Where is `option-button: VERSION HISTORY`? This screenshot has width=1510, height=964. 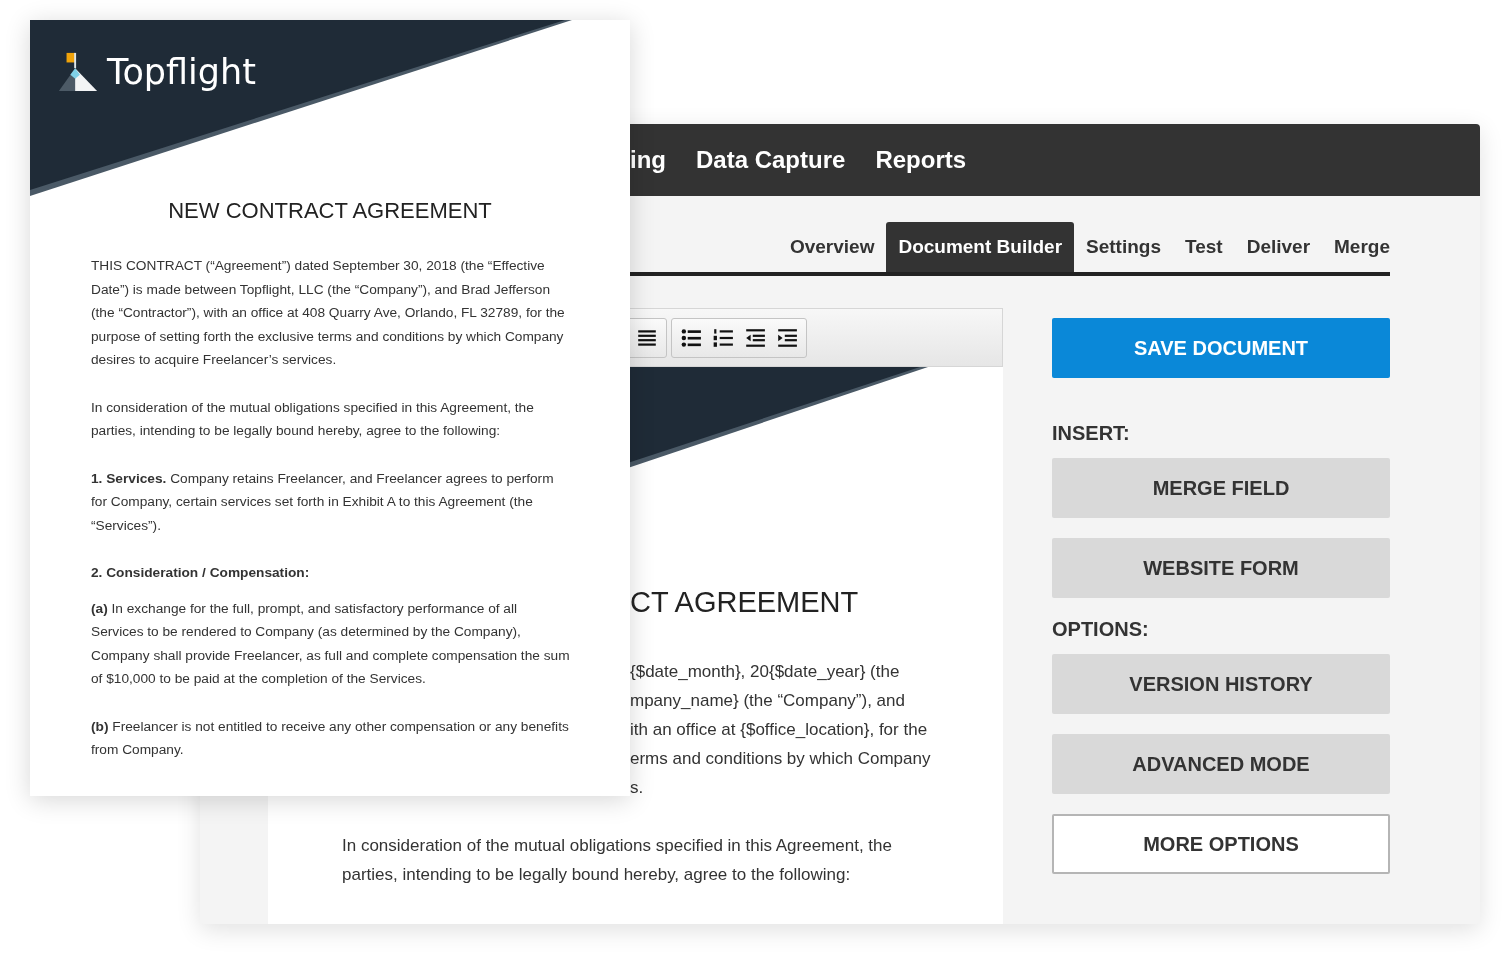
option-button: VERSION HISTORY is located at coordinates (1221, 684).